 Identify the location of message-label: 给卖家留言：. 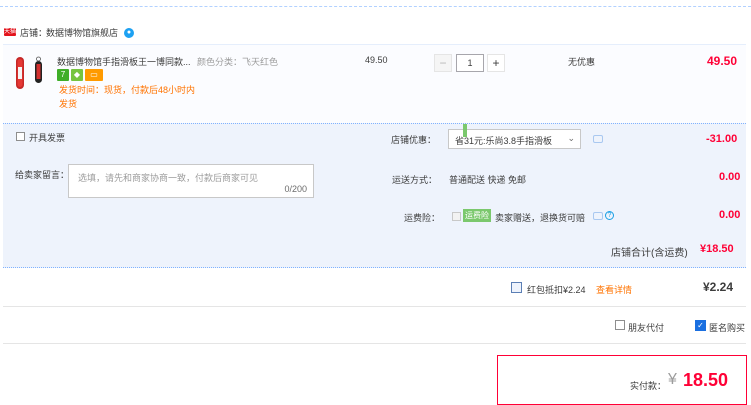
(42, 175).